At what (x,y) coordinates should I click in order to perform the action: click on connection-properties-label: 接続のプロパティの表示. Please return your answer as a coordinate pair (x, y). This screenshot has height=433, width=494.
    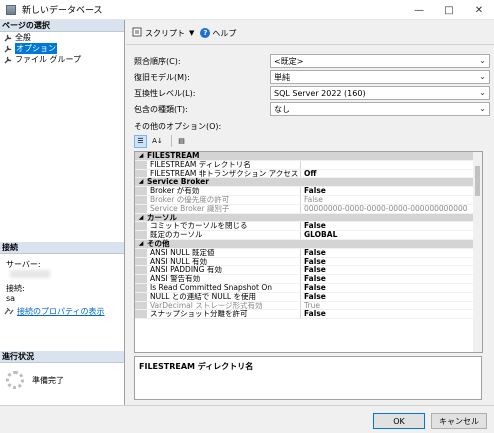
    Looking at the image, I should click on (61, 311).